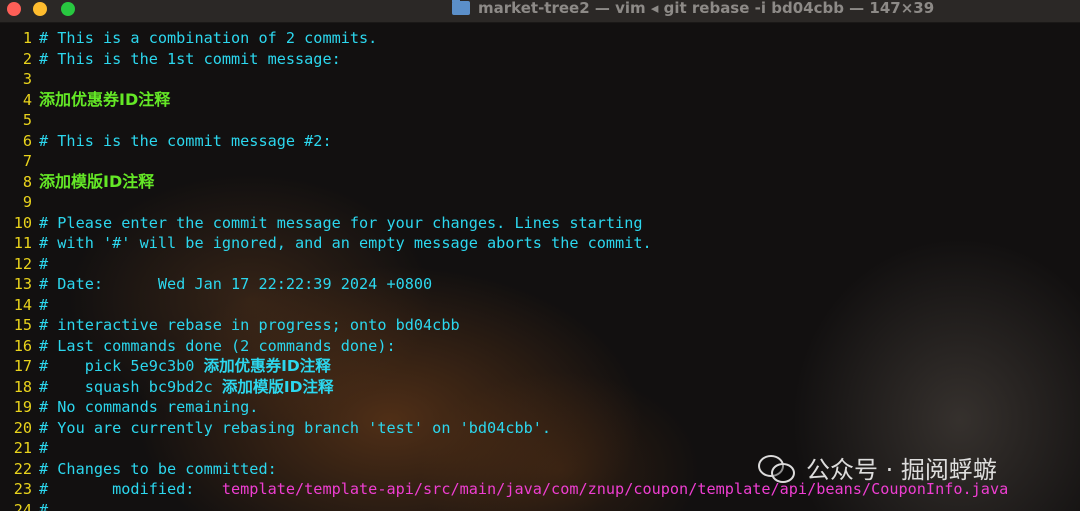 The height and width of the screenshot is (511, 1080). What do you see at coordinates (540, 366) in the screenshot?
I see `editor-line: 17 # pick 5e9c3b0 添加优惠券ID注释` at bounding box center [540, 366].